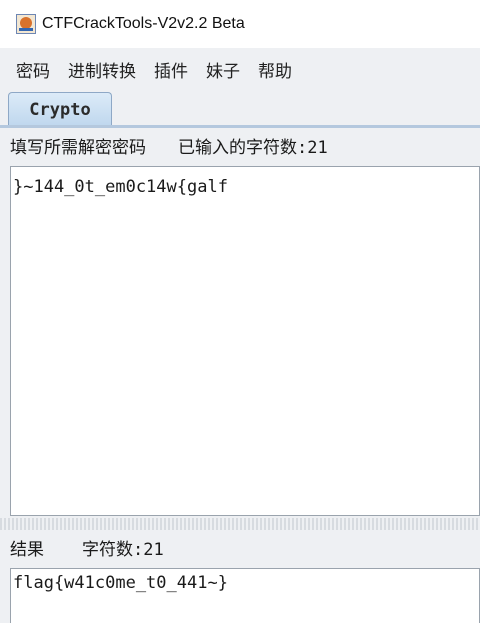 The height and width of the screenshot is (623, 480). I want to click on result-header: 结果 字符数:21, so click(245, 547).